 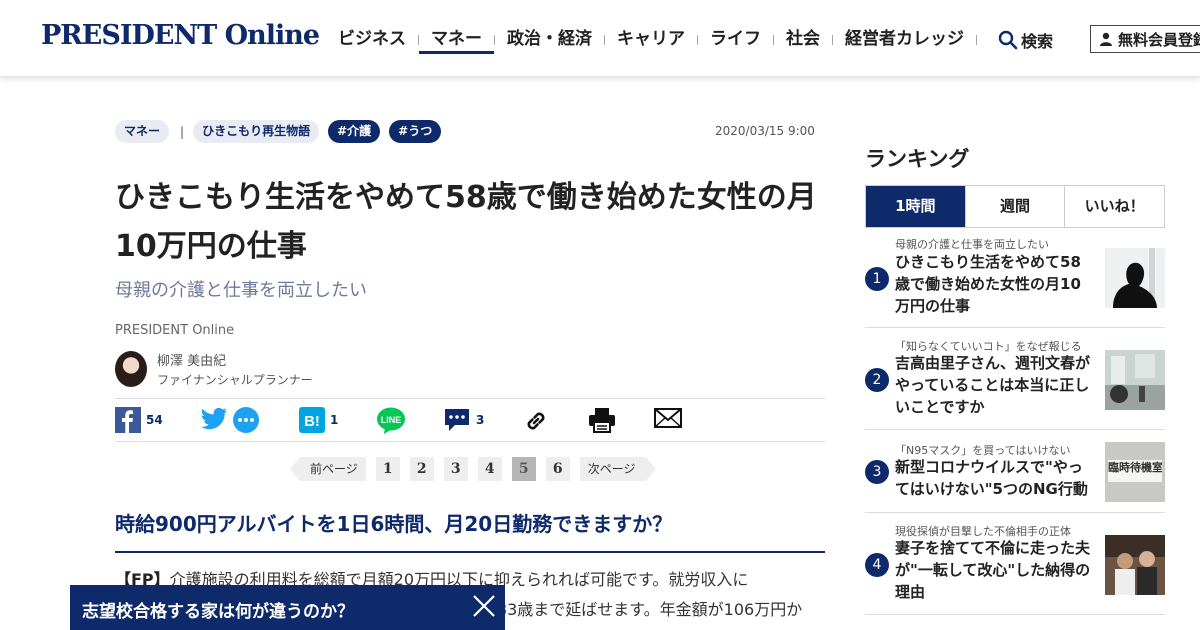 I want to click on promo-popup-text: 志望校合格する家は何が違うのか？, so click(x=218, y=609).